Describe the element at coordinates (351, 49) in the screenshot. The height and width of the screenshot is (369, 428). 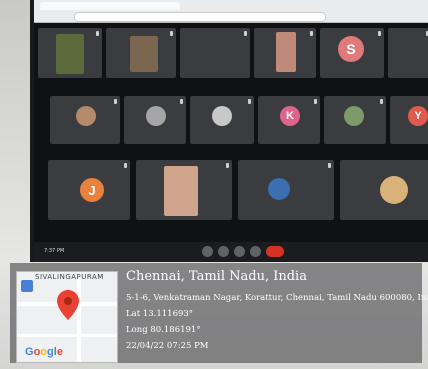
I see `participant-avatar: S` at that location.